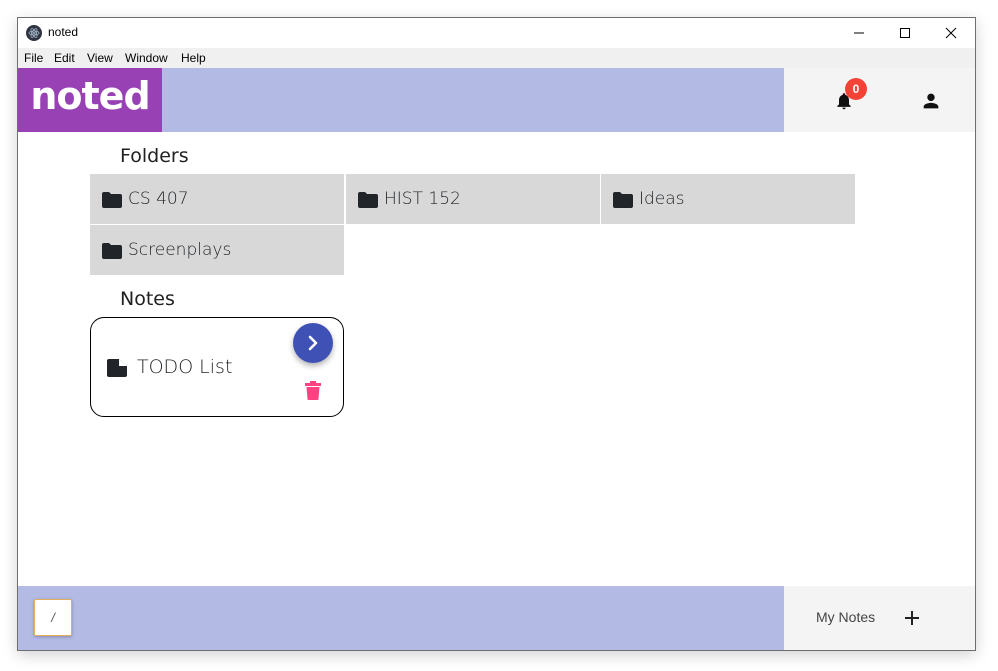 The image size is (998, 671). I want to click on menu-bar: File Edit View Window Help, so click(496, 58).